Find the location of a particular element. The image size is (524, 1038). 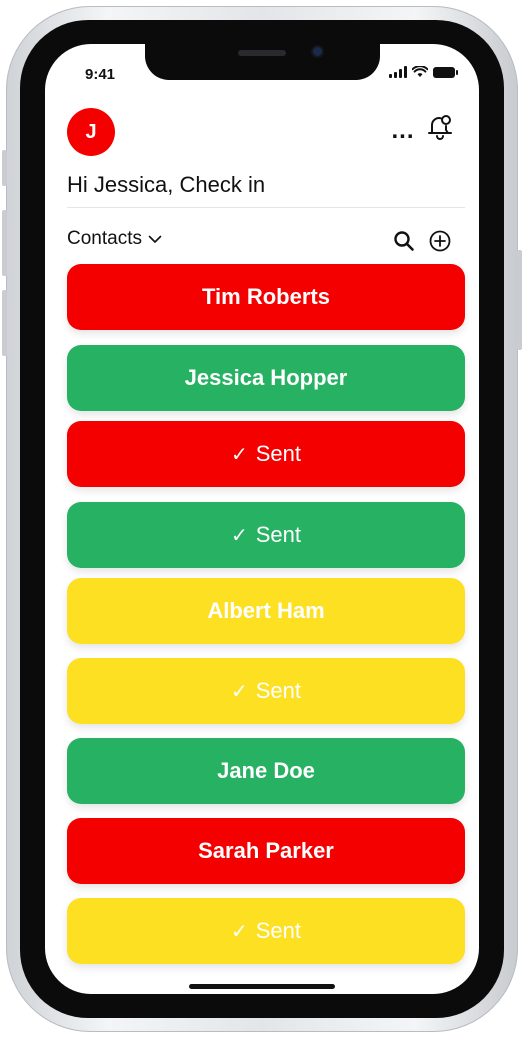

contacts-label: Contacts is located at coordinates (104, 238).